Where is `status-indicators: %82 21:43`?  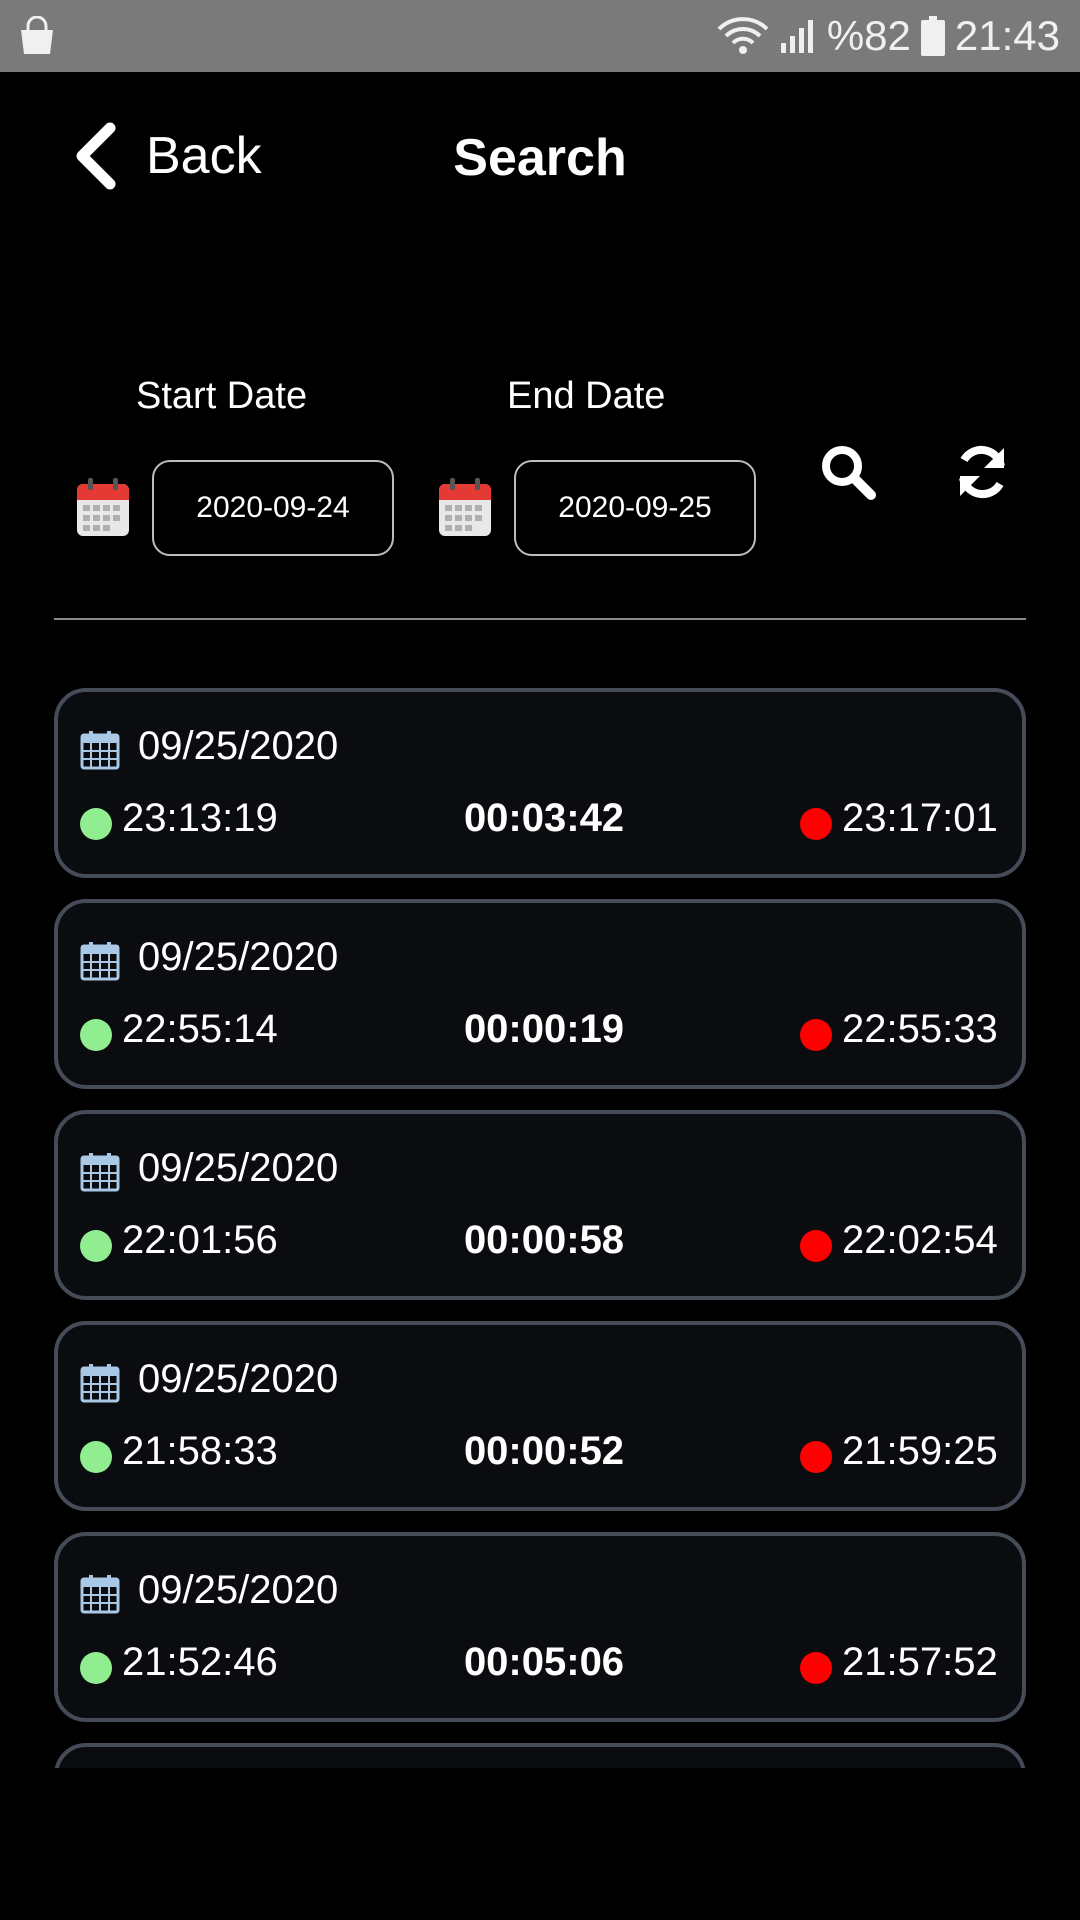
status-indicators: %82 21:43 is located at coordinates (888, 36).